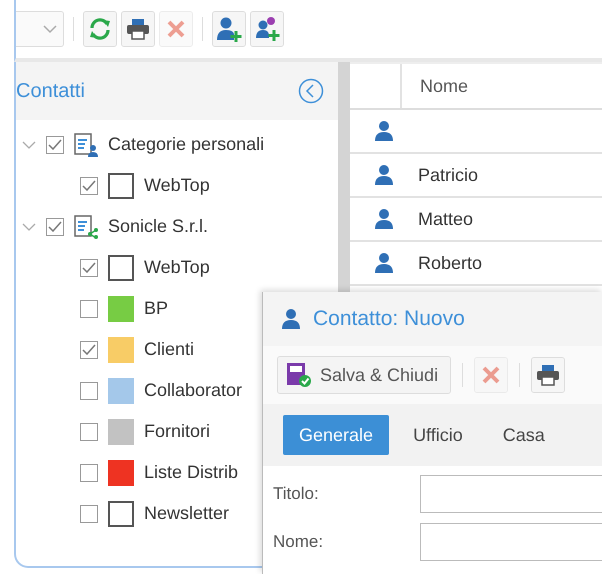 This screenshot has height=574, width=602. What do you see at coordinates (299, 375) in the screenshot?
I see `save-icon` at bounding box center [299, 375].